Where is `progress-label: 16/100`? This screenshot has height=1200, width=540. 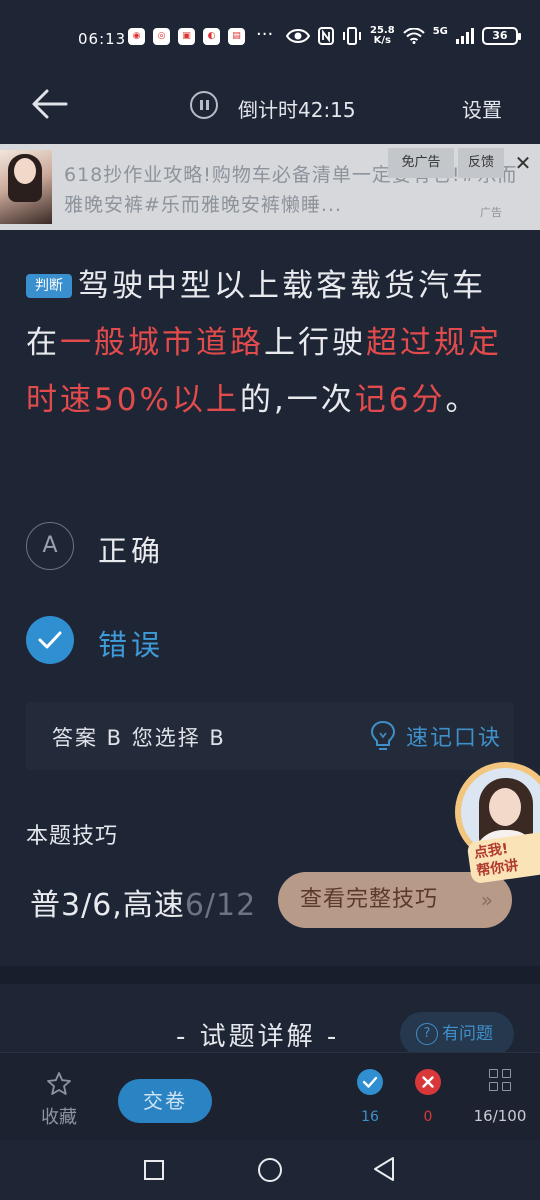
progress-label: 16/100 is located at coordinates (500, 1116).